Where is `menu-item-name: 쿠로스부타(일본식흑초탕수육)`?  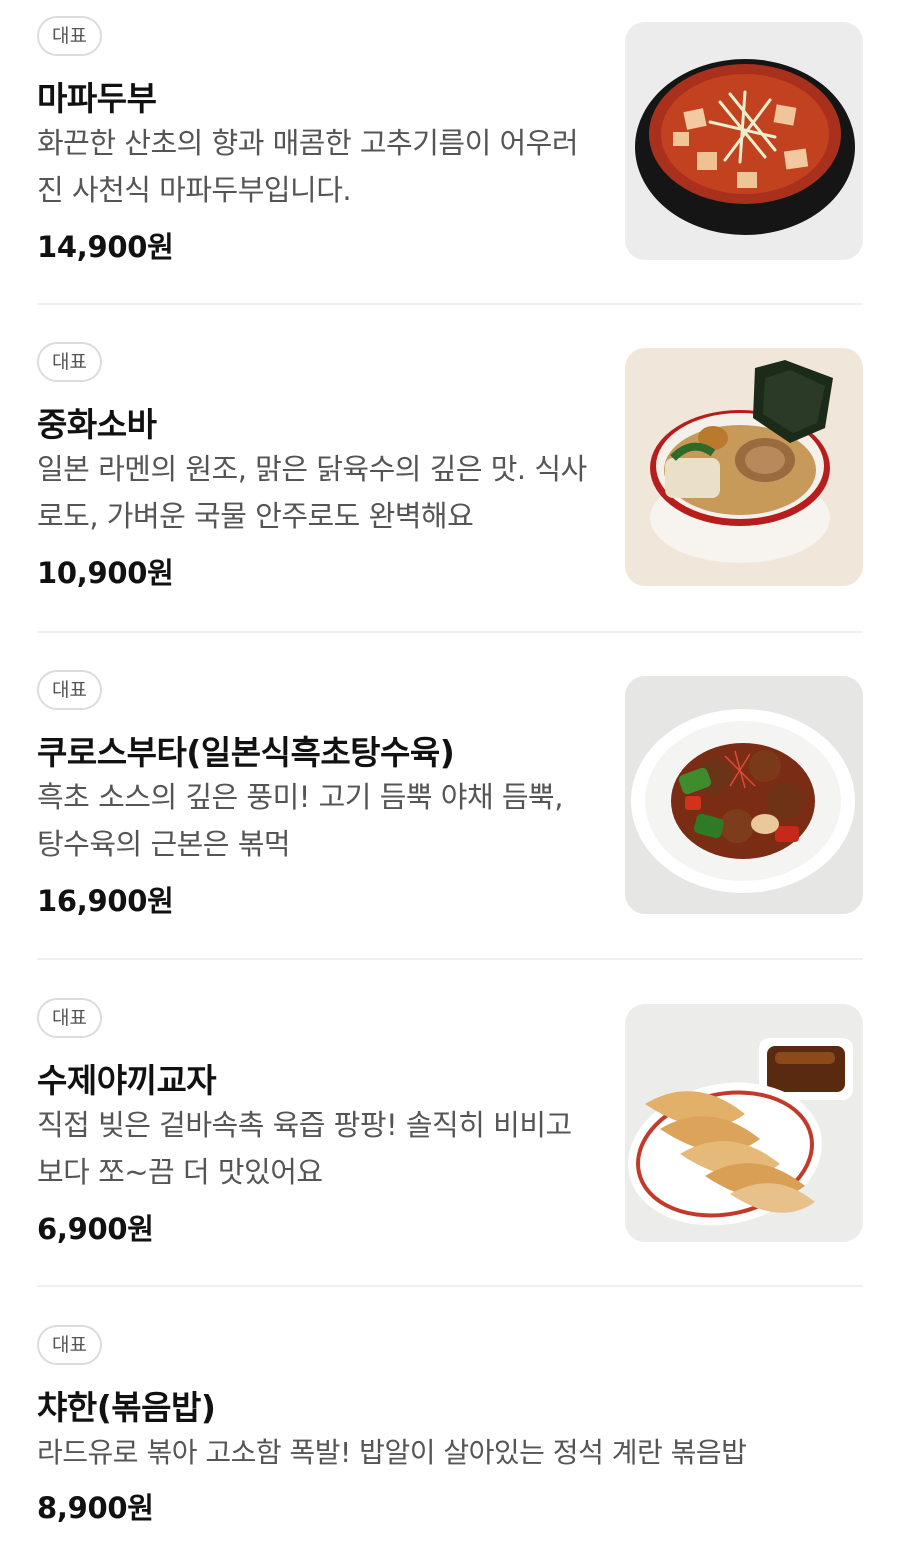
menu-item-name: 쿠로스부타(일본식흑초탕수육) is located at coordinates (246, 752).